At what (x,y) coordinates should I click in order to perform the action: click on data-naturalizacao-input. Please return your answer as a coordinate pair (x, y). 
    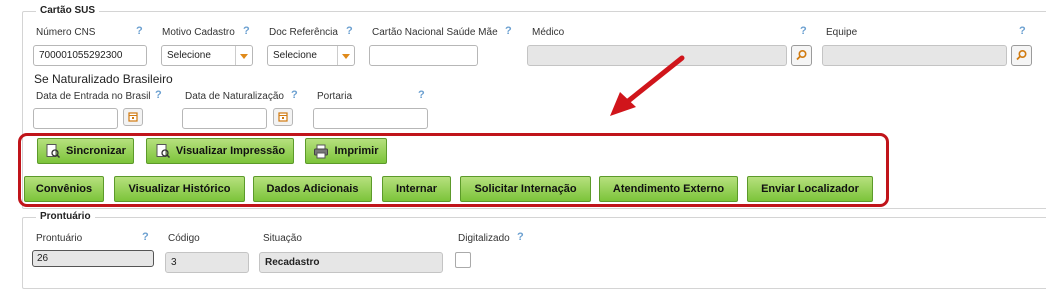
    Looking at the image, I should click on (224, 118).